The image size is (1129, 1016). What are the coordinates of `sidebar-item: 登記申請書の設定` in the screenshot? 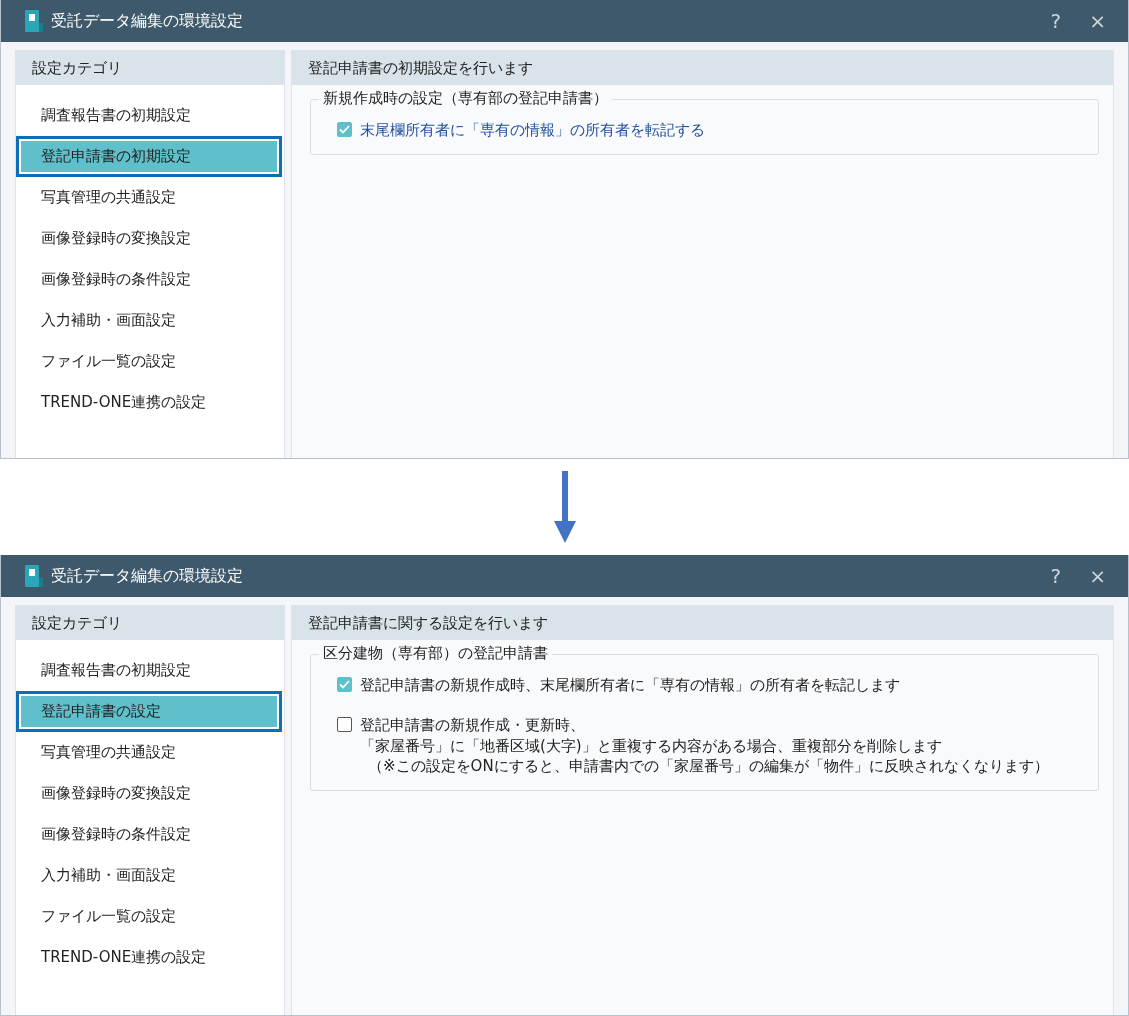 It's located at (149, 711).